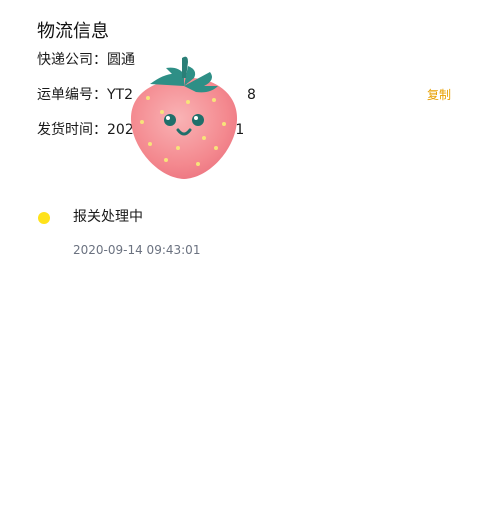  I want to click on courier-company-label: 快递公司：, so click(72, 60).